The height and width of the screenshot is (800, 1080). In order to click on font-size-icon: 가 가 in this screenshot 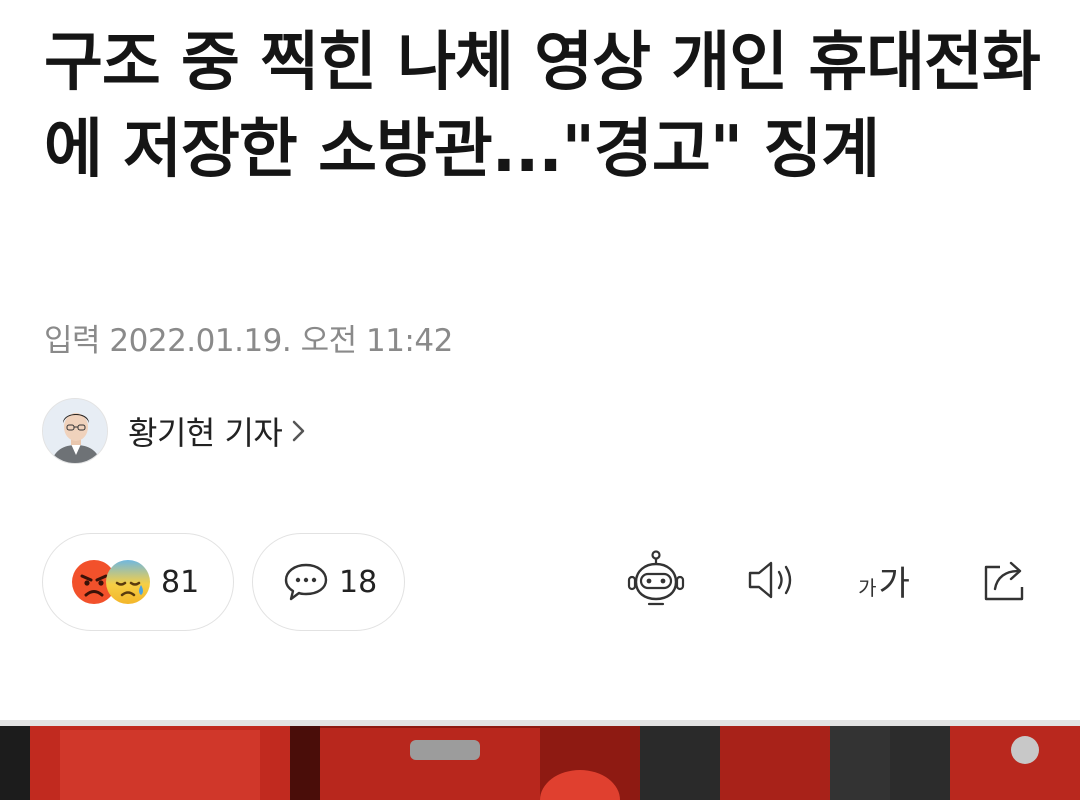, I will do `click(884, 583)`.